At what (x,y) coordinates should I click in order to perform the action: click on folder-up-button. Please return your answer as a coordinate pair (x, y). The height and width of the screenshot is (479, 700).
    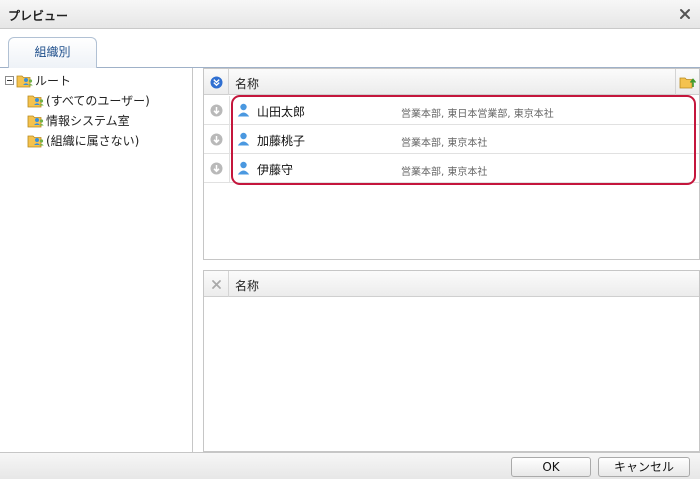
    Looking at the image, I should click on (687, 82).